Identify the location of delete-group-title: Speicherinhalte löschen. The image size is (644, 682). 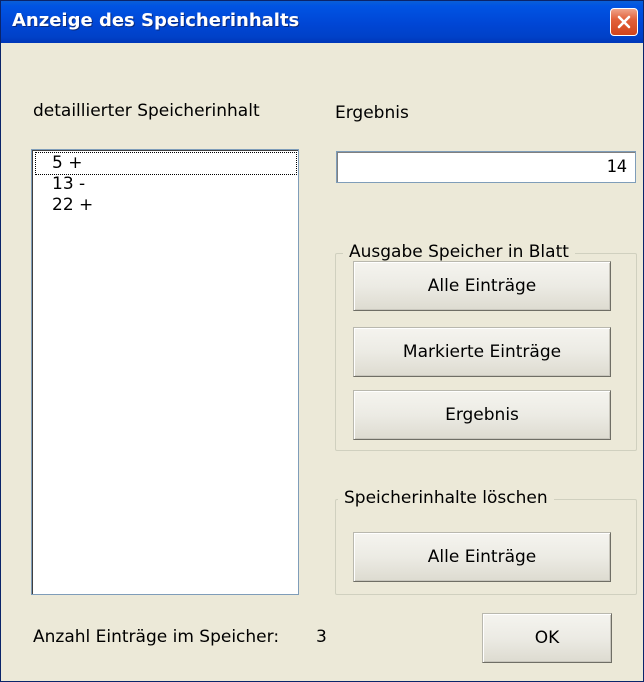
(446, 498).